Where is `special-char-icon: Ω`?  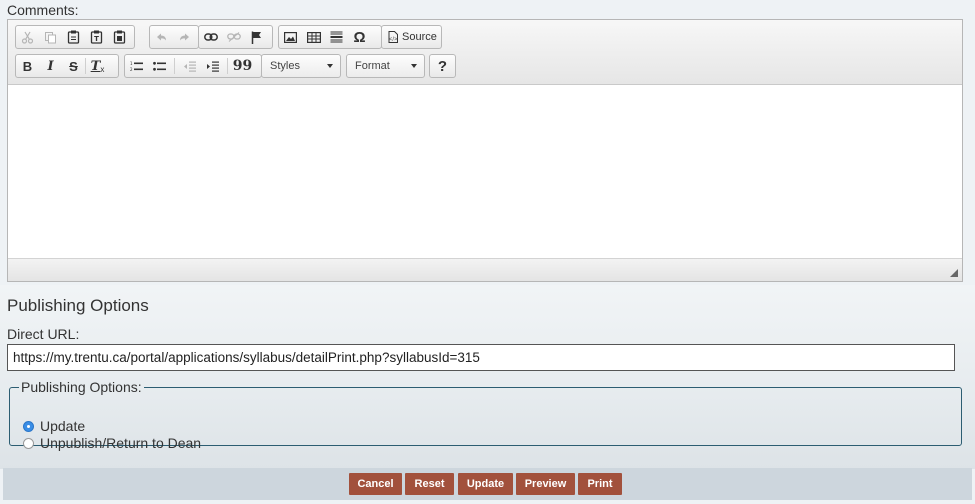 special-char-icon: Ω is located at coordinates (359, 37).